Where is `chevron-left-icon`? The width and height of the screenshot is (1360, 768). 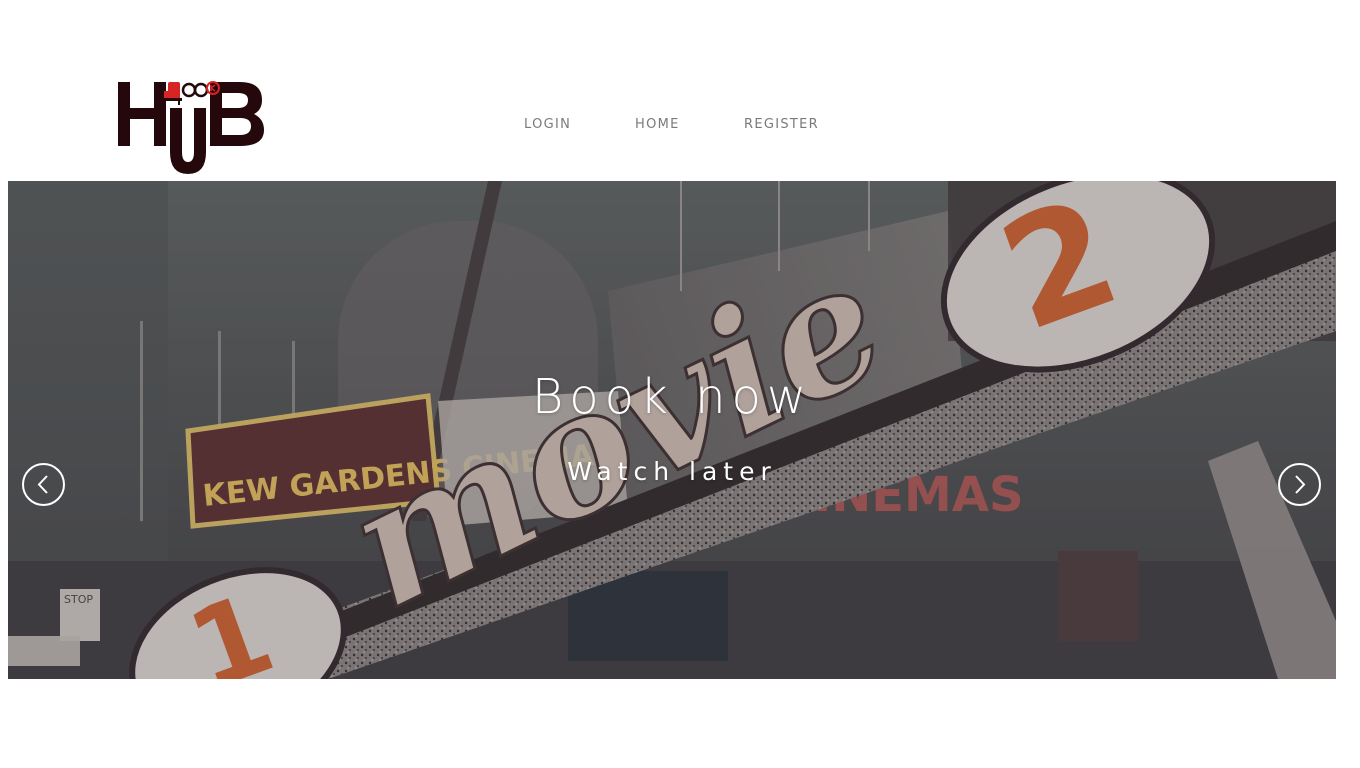
chevron-left-icon is located at coordinates (42, 484).